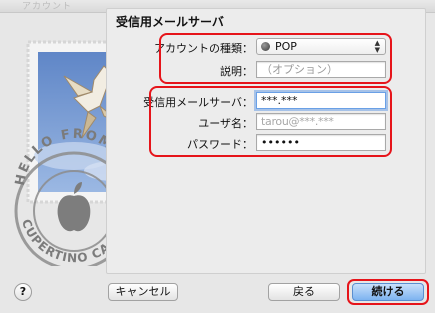 The image size is (435, 313). Describe the element at coordinates (236, 71) in the screenshot. I see `description-label: 説明：` at that location.